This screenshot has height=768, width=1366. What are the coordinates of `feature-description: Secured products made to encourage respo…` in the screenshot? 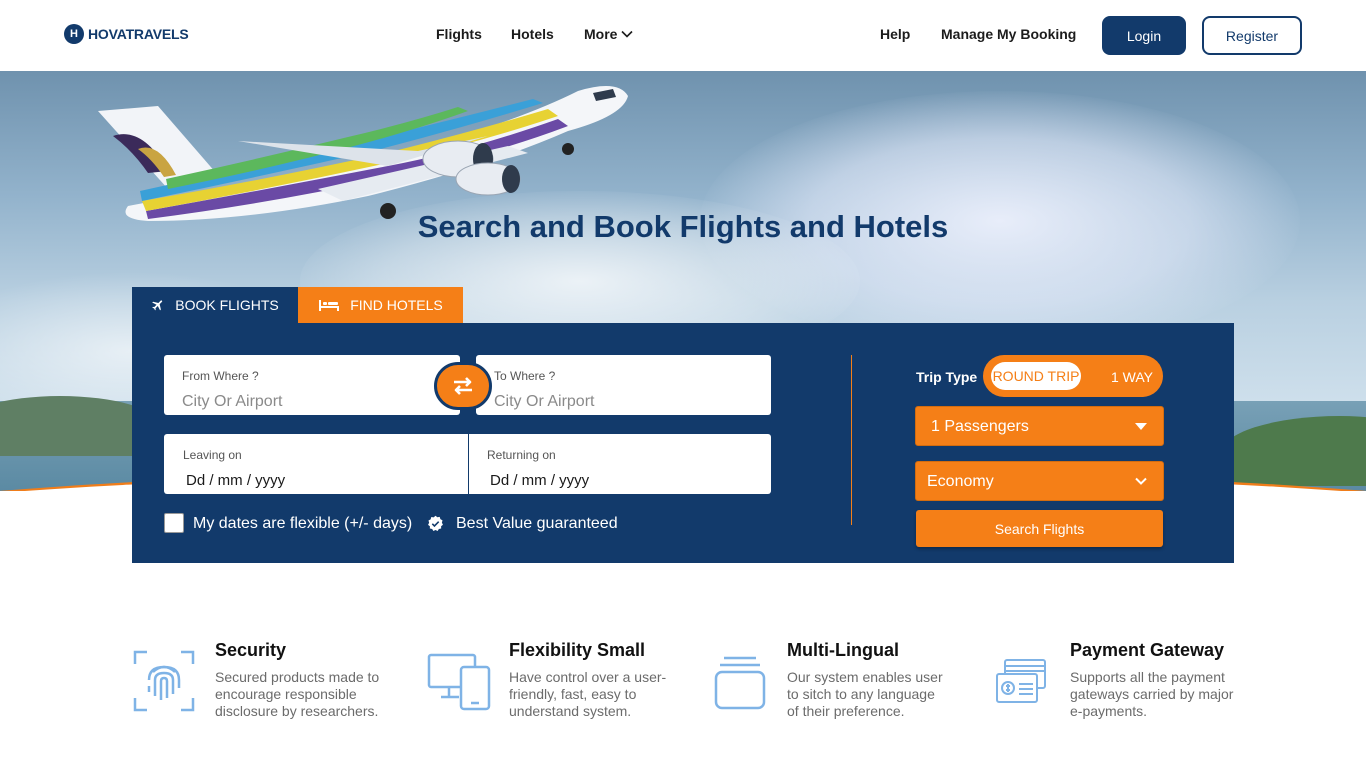 It's located at (297, 694).